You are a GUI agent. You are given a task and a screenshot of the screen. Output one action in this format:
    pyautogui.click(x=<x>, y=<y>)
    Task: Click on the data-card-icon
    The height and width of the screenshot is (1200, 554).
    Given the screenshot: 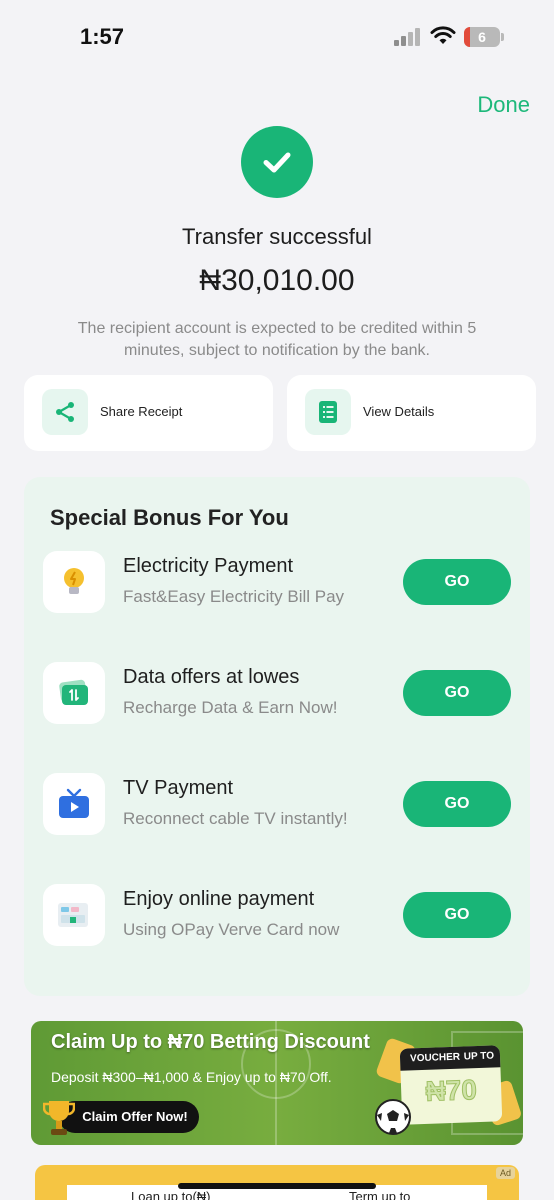 What is the action you would take?
    pyautogui.click(x=74, y=693)
    